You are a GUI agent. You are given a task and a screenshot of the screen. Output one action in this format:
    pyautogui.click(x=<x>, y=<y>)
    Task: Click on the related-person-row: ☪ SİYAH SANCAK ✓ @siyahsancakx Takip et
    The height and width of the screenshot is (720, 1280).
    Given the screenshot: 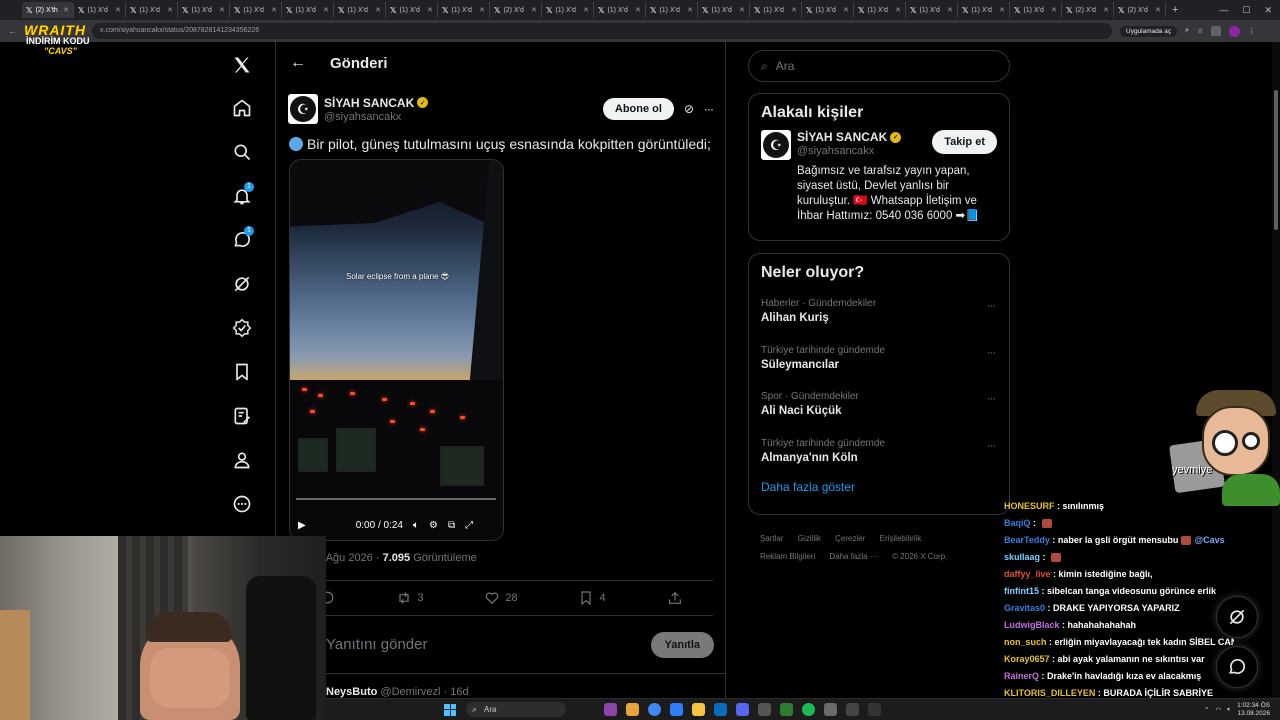 What is the action you would take?
    pyautogui.click(x=879, y=141)
    